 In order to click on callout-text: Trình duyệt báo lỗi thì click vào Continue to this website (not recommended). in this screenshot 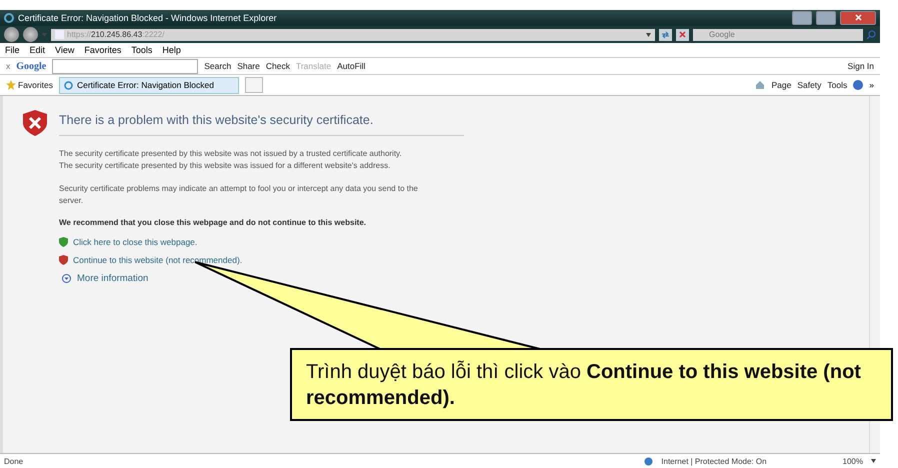, I will do `click(584, 385)`.